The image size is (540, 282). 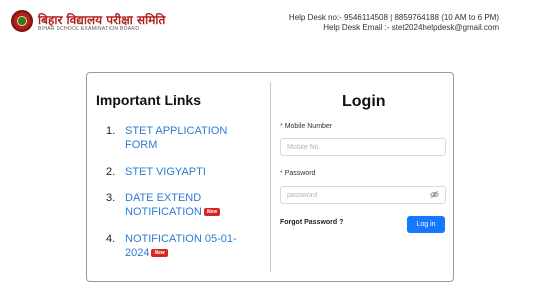 What do you see at coordinates (311, 222) in the screenshot?
I see `forgot-password-link: Forgot Password ?` at bounding box center [311, 222].